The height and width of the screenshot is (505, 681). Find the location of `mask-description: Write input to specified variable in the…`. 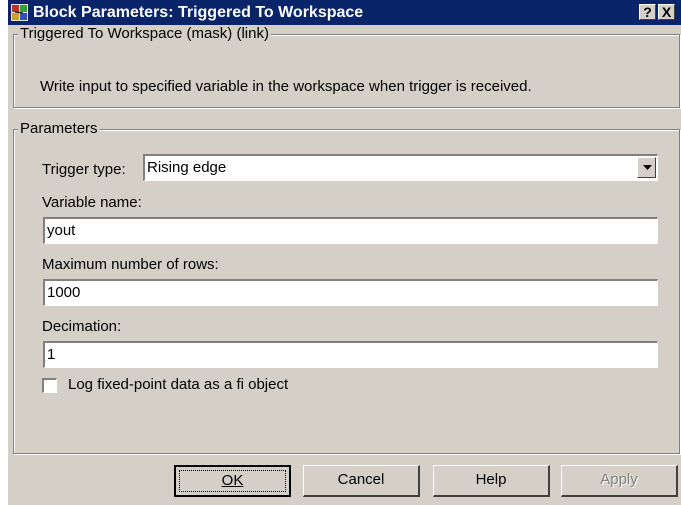

mask-description: Write input to specified variable in the… is located at coordinates (286, 86).